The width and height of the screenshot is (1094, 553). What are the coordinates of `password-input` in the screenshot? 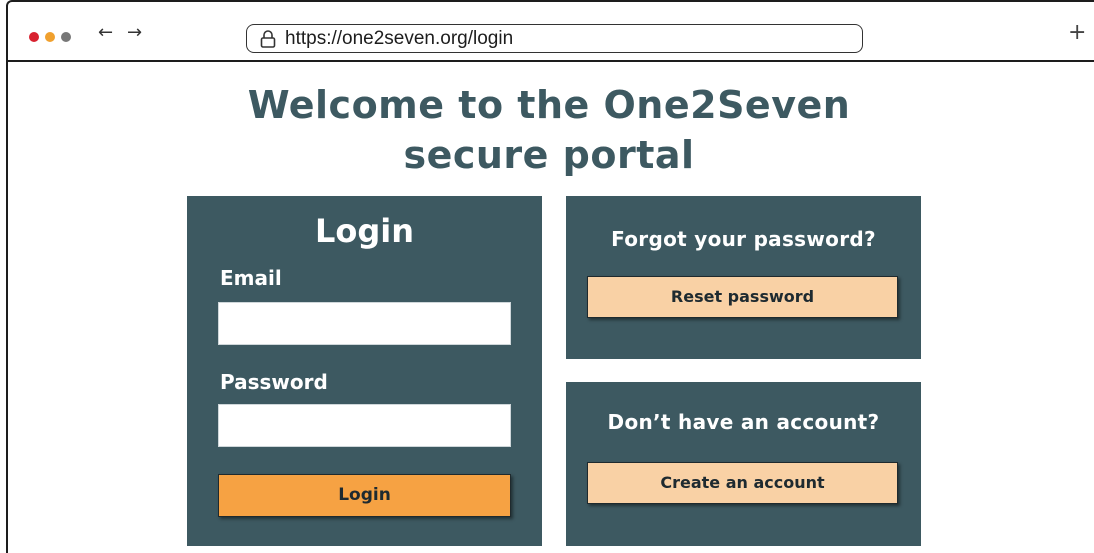 It's located at (364, 425).